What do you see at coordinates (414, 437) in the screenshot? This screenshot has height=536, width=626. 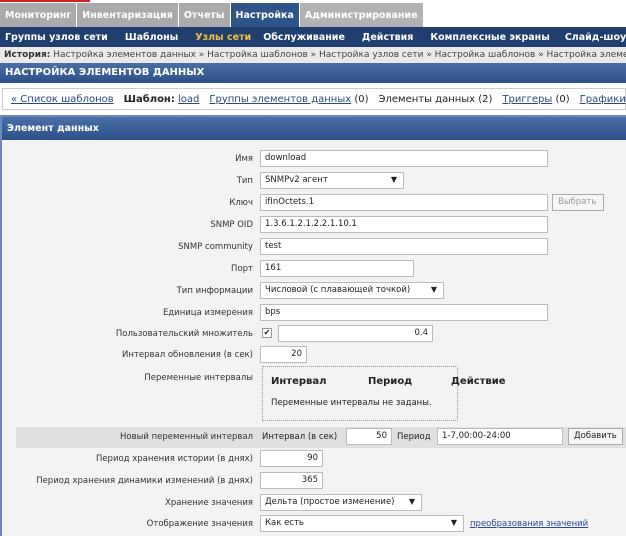 I see `new-period-label: Период` at bounding box center [414, 437].